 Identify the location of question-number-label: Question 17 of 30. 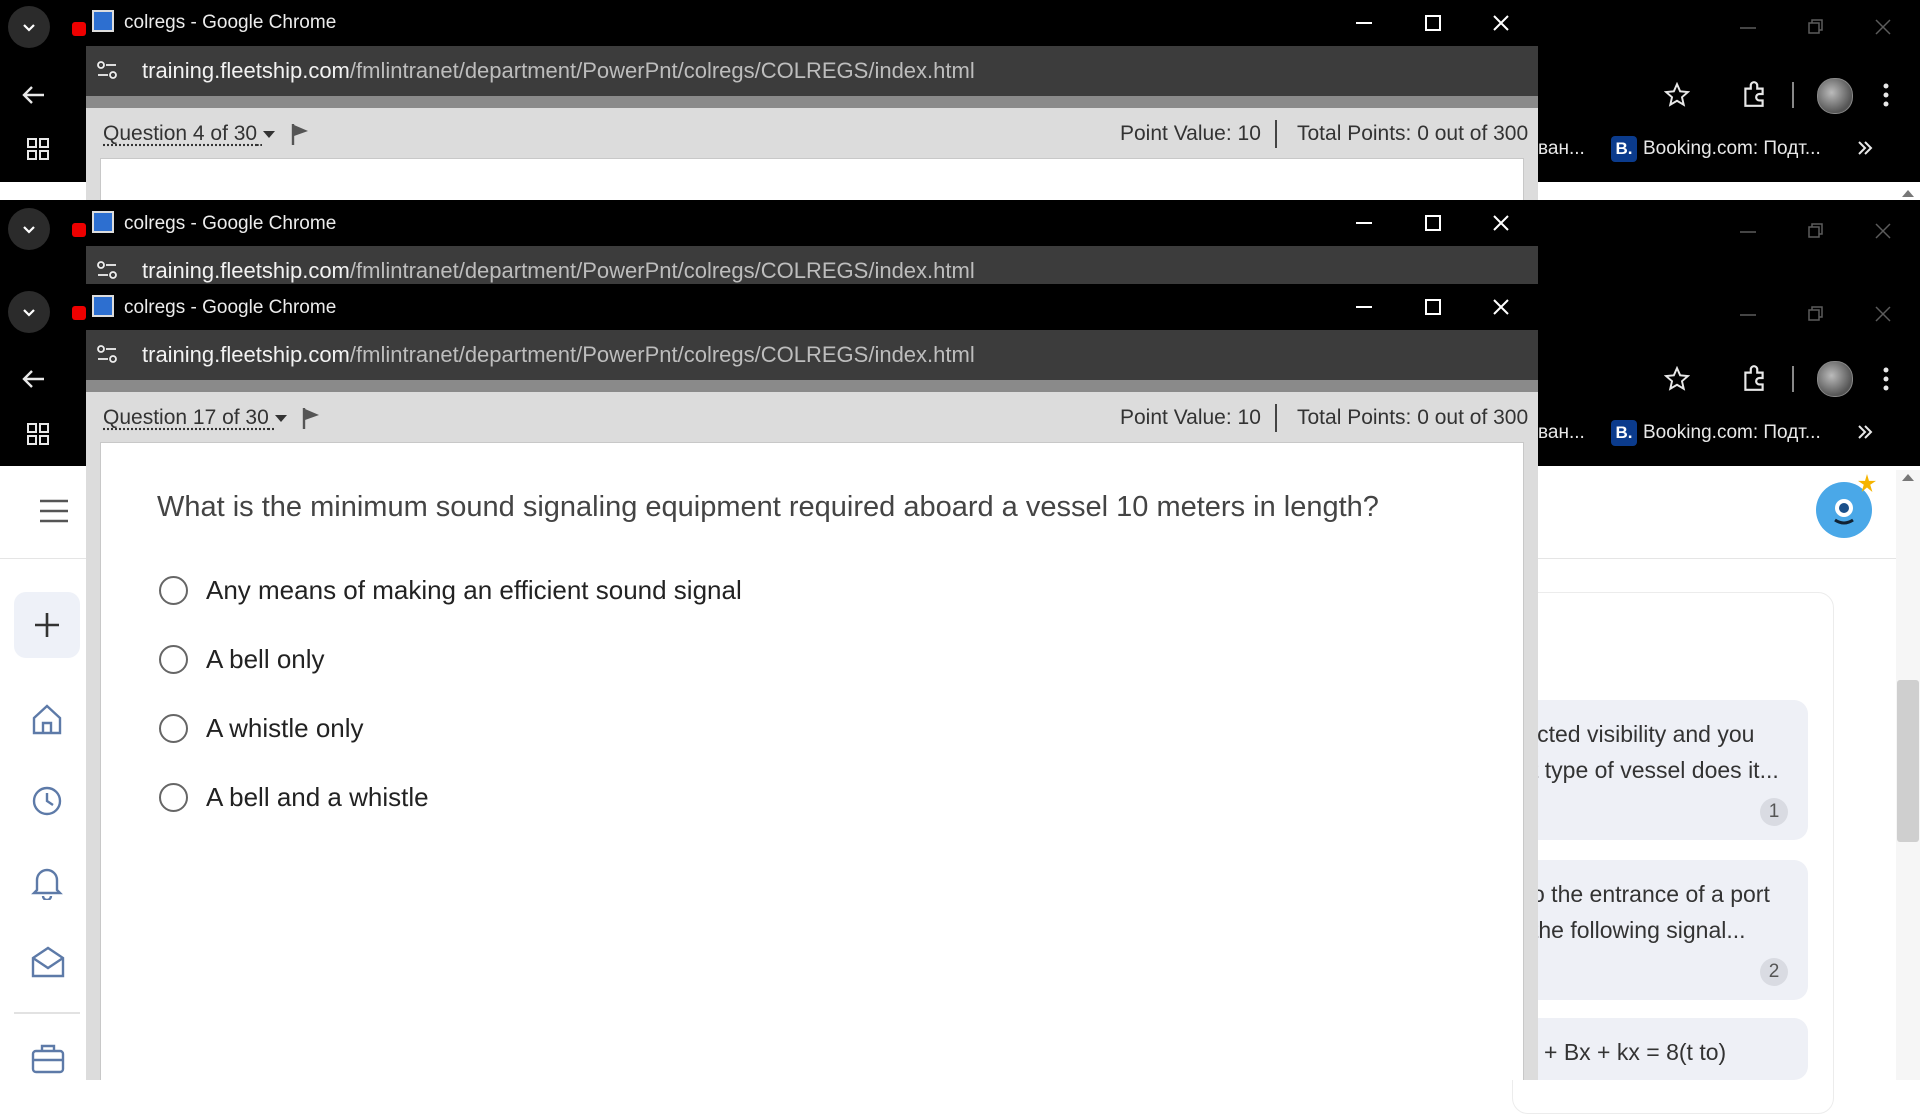
(186, 417).